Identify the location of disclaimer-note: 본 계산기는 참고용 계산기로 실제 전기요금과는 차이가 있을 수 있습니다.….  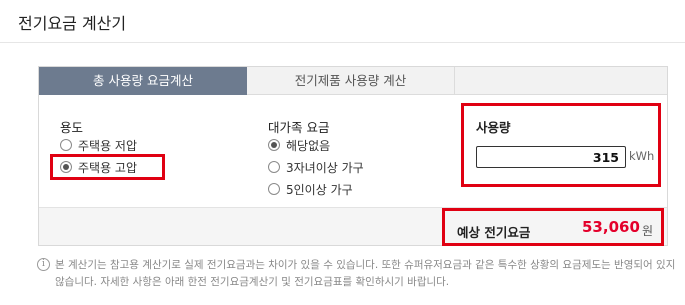
(365, 273).